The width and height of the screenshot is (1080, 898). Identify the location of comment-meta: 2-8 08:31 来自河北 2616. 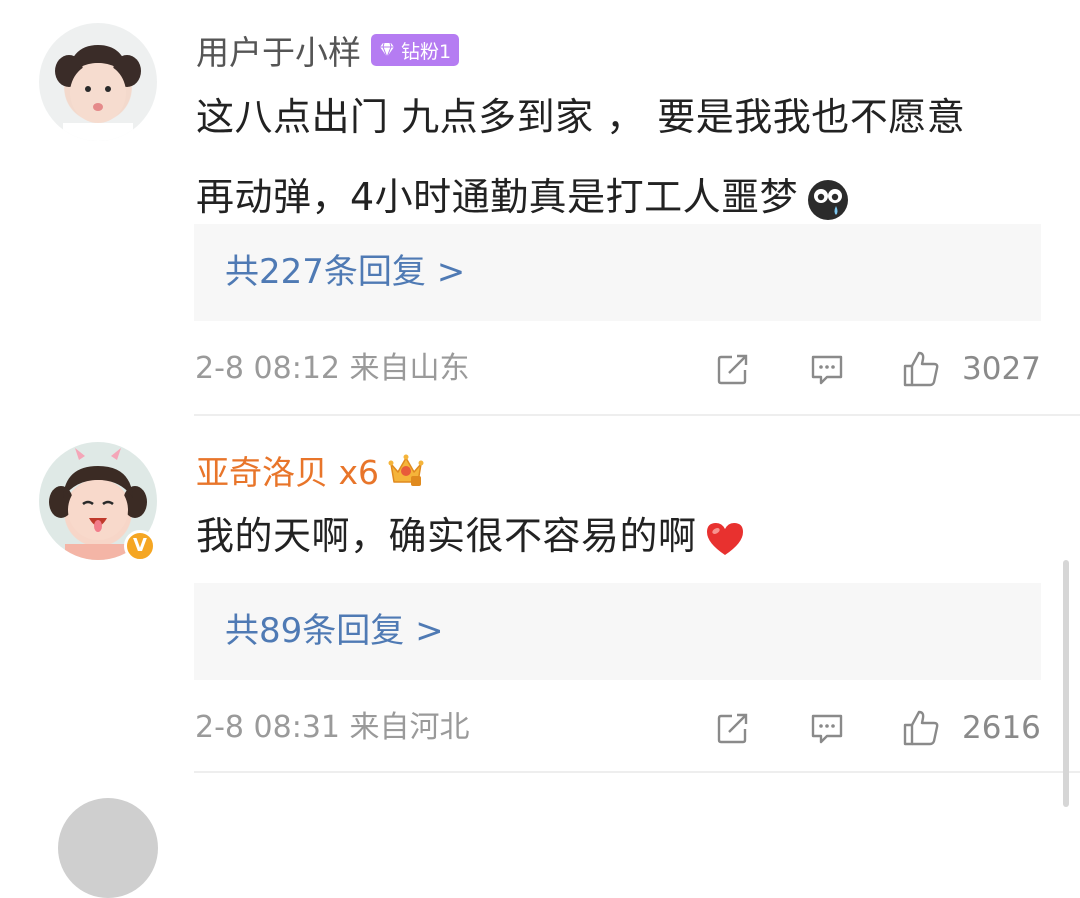
(618, 728).